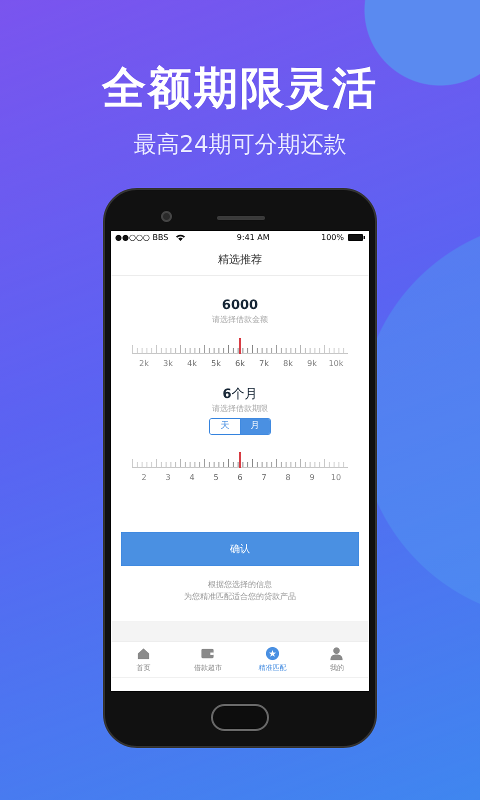  I want to click on term-value: 6个月, so click(240, 395).